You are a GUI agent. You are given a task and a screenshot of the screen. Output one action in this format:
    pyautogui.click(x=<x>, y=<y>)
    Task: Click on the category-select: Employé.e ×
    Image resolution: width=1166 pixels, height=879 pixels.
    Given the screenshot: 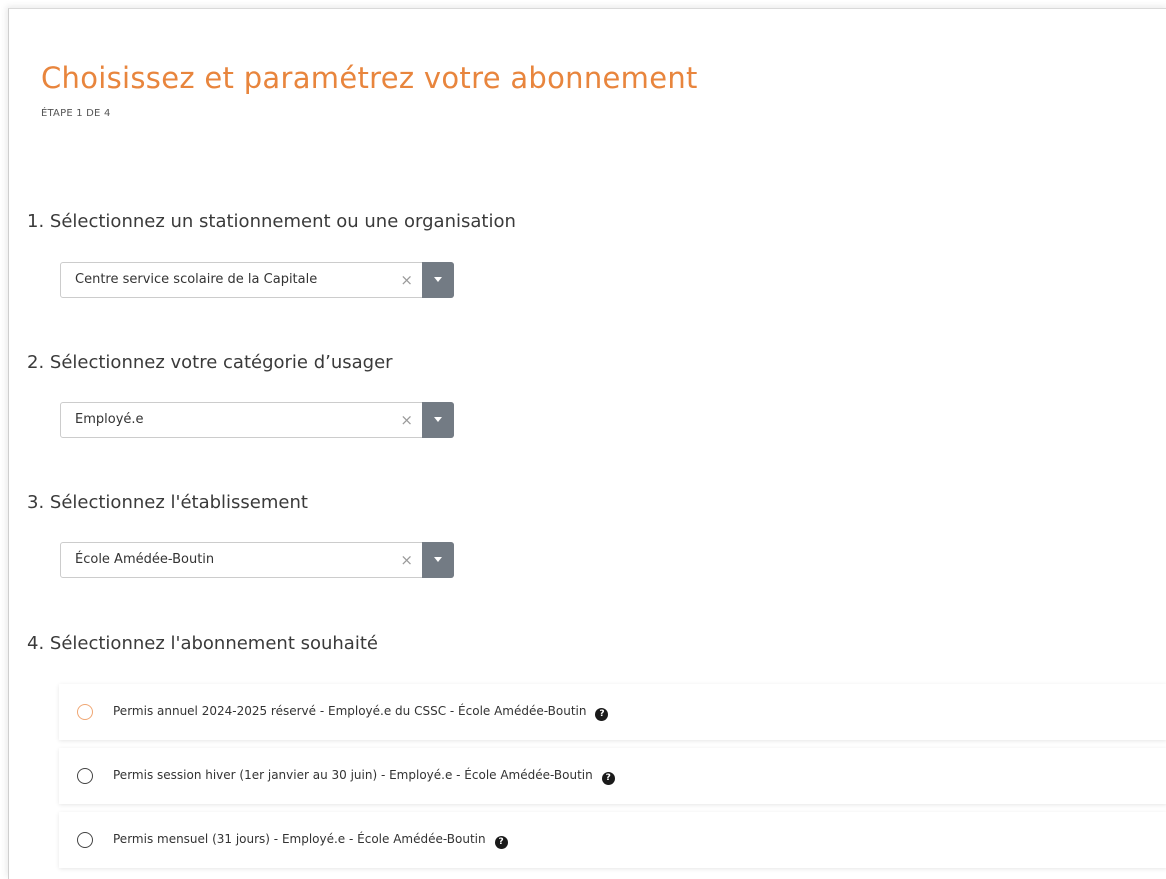 What is the action you would take?
    pyautogui.click(x=257, y=420)
    